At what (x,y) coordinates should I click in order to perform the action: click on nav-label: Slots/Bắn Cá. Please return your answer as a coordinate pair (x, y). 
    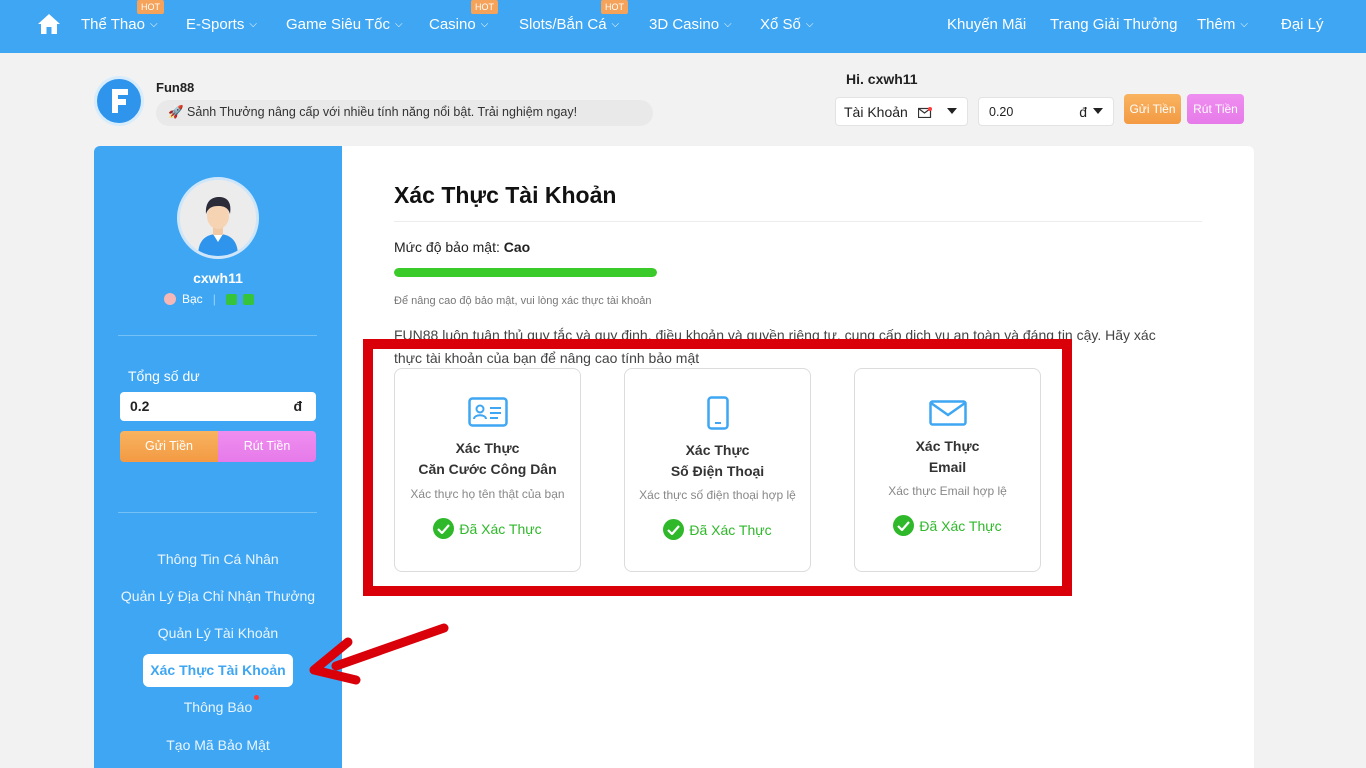
    Looking at the image, I should click on (563, 24).